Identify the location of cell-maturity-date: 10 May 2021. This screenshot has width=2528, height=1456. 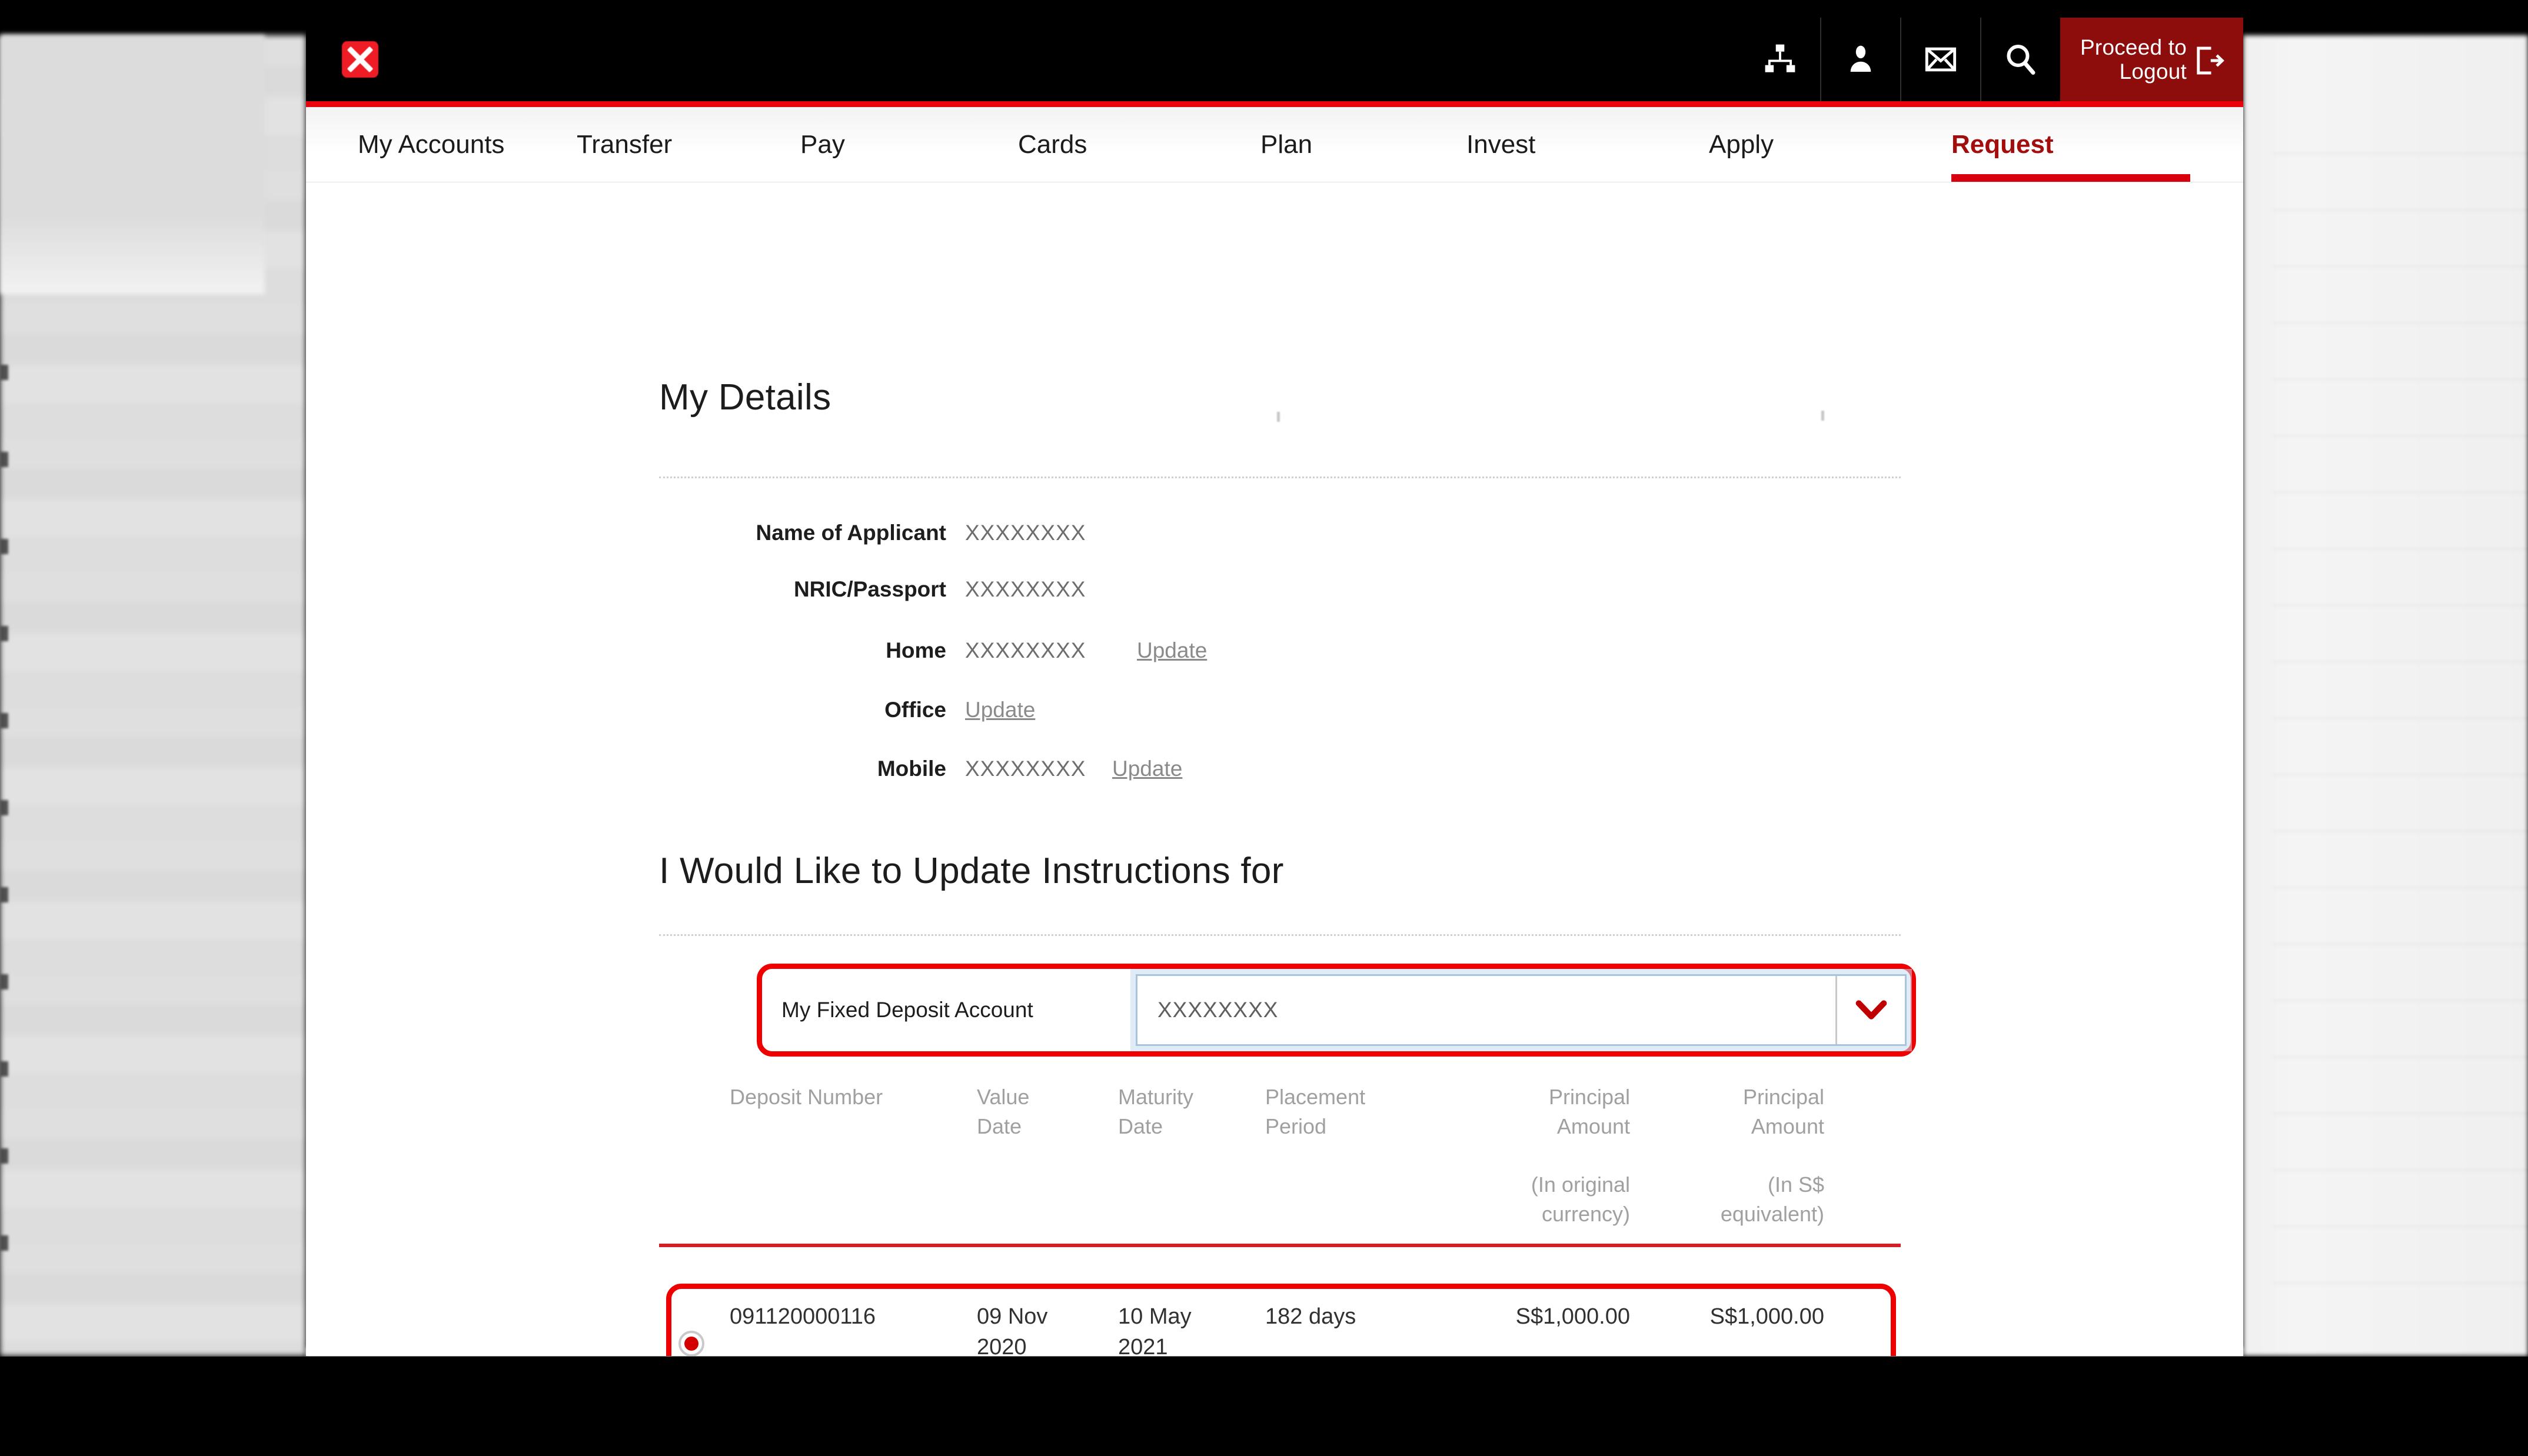
(1155, 1330).